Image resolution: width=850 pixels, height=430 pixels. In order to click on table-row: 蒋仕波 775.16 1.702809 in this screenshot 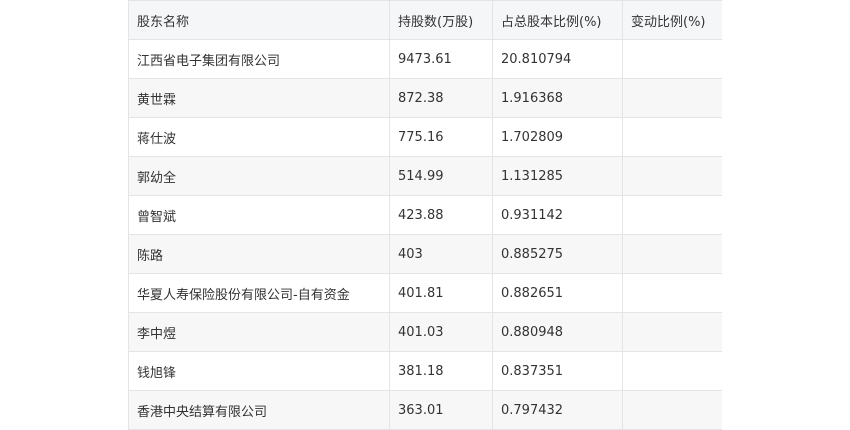, I will do `click(425, 137)`.